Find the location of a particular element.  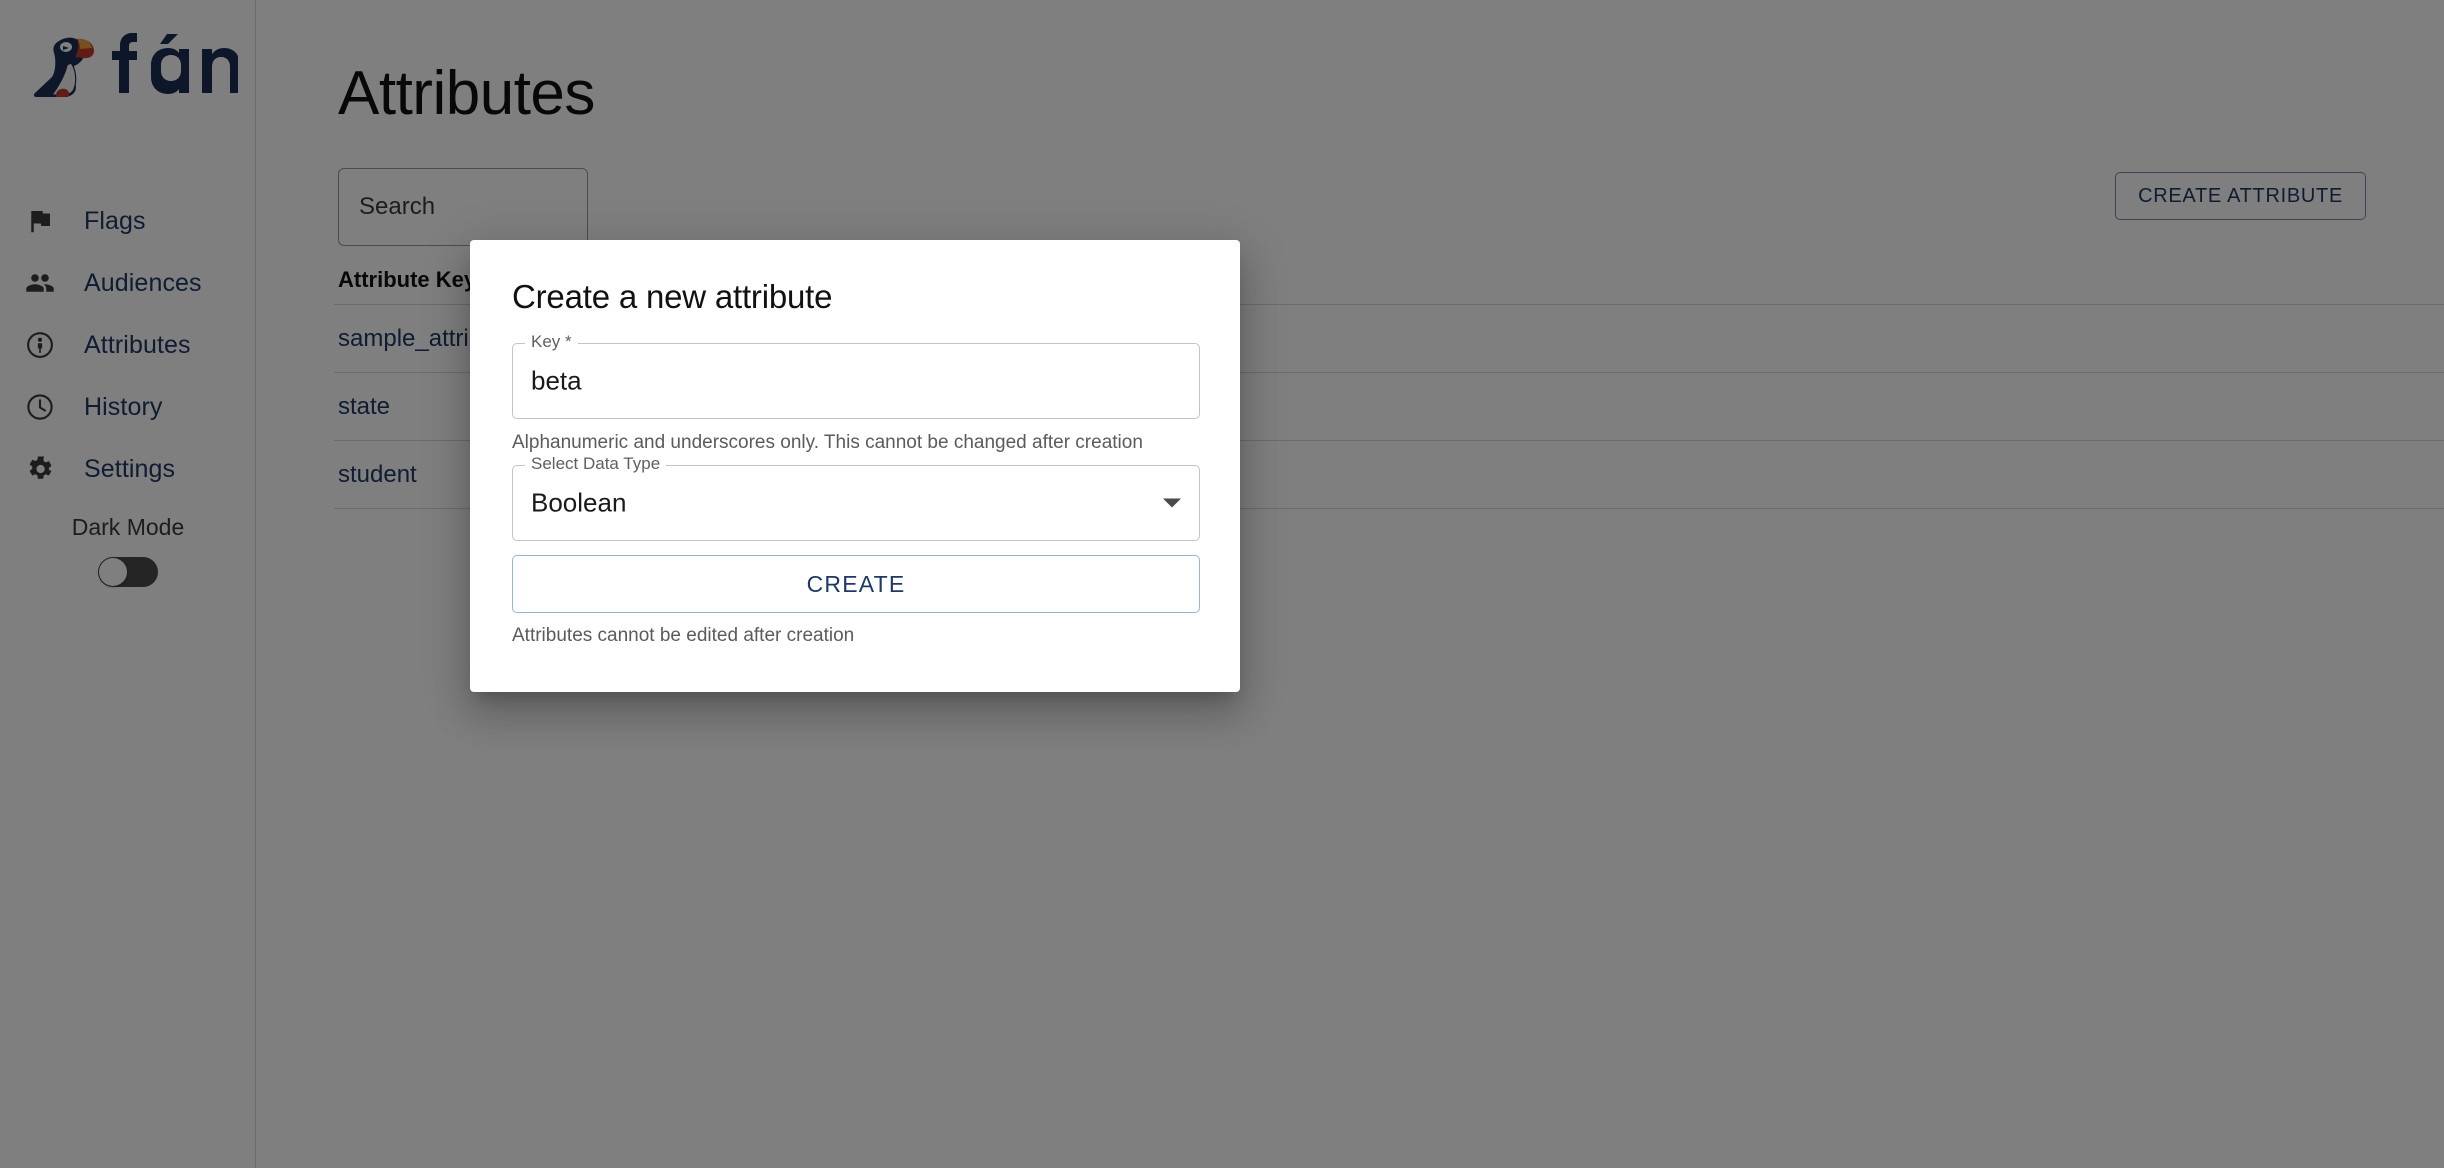

key-field-label: Key * is located at coordinates (551, 341).